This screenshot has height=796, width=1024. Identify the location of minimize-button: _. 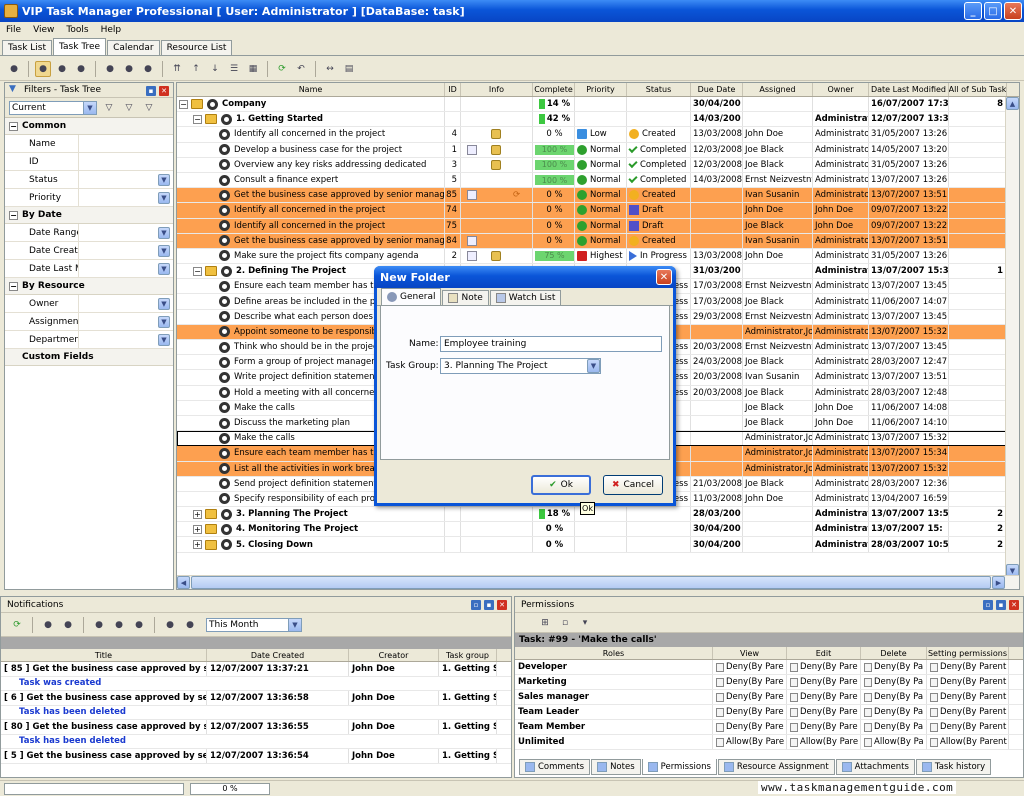
(973, 11).